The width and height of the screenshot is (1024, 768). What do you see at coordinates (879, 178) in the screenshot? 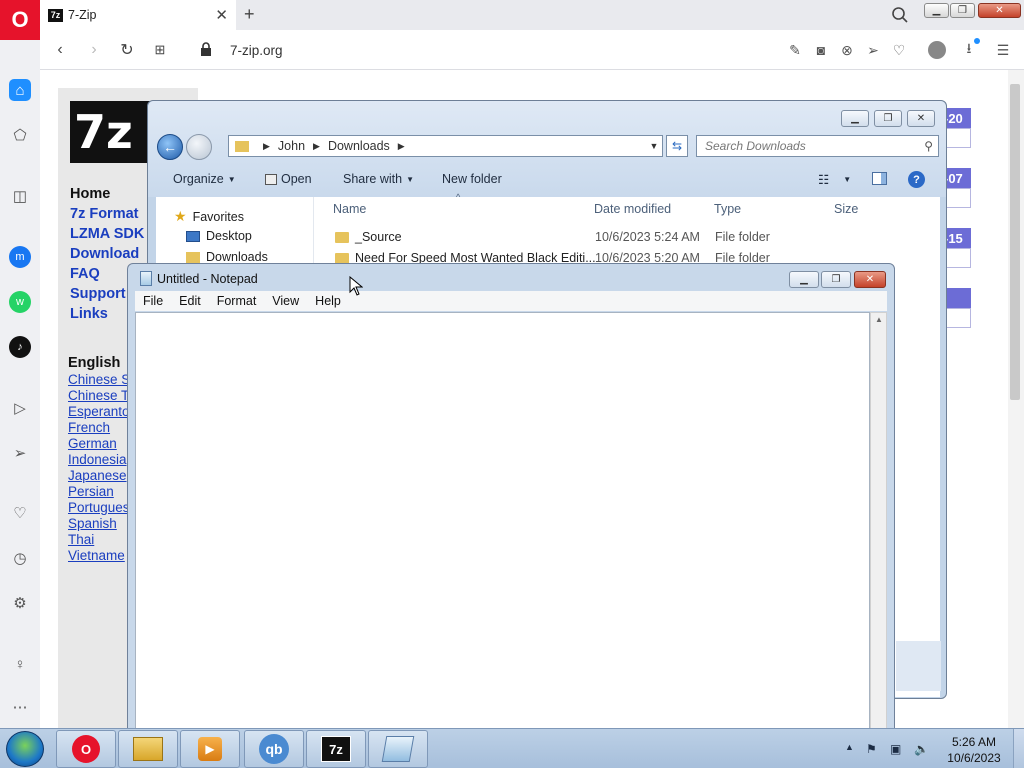
I see `preview-pane-button` at bounding box center [879, 178].